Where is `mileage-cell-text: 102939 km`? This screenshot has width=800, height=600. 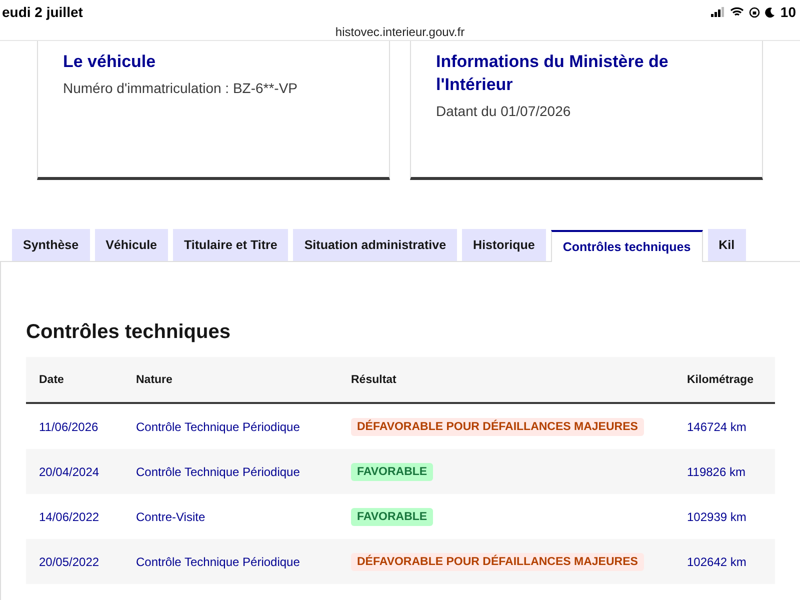 mileage-cell-text: 102939 km is located at coordinates (717, 517).